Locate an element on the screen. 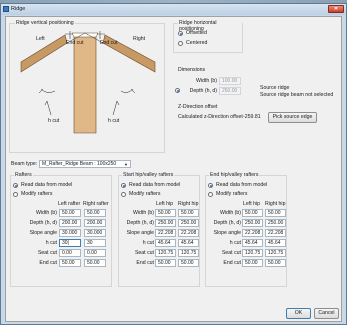 This screenshot has height=325, width=347. start-left-slope: 22.208 is located at coordinates (165, 233).